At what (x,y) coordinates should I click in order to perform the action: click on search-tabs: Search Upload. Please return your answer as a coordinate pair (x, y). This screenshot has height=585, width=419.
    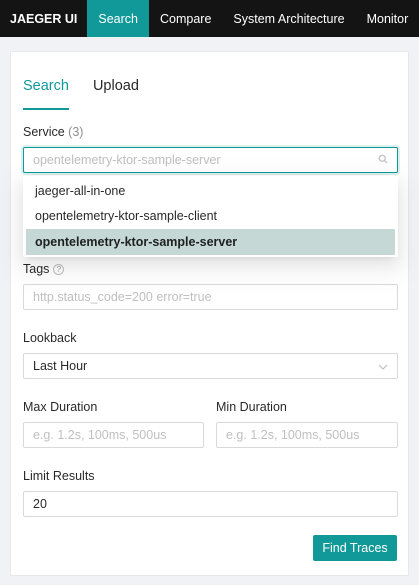
    Looking at the image, I should click on (81, 94).